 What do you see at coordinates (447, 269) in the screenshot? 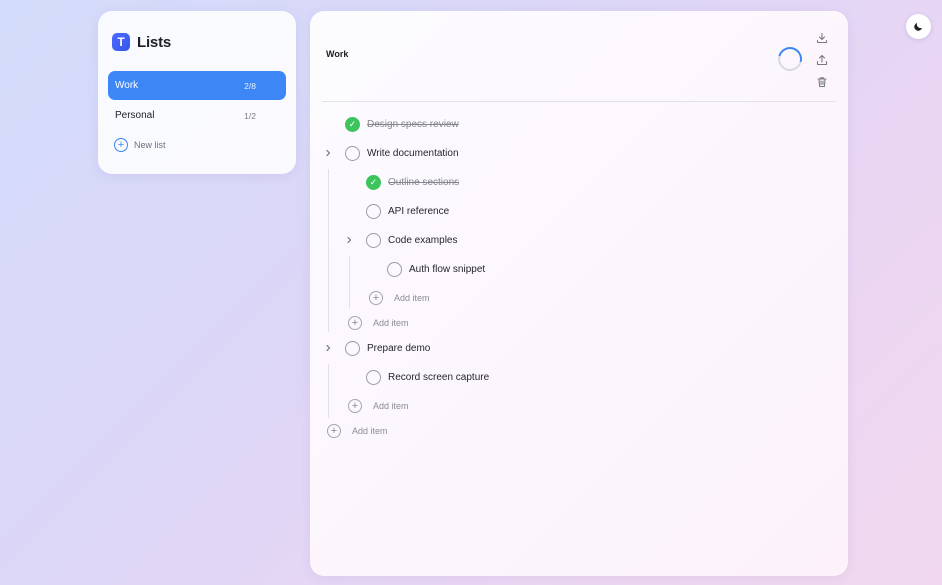
I see `task-label: Auth flow snippet` at bounding box center [447, 269].